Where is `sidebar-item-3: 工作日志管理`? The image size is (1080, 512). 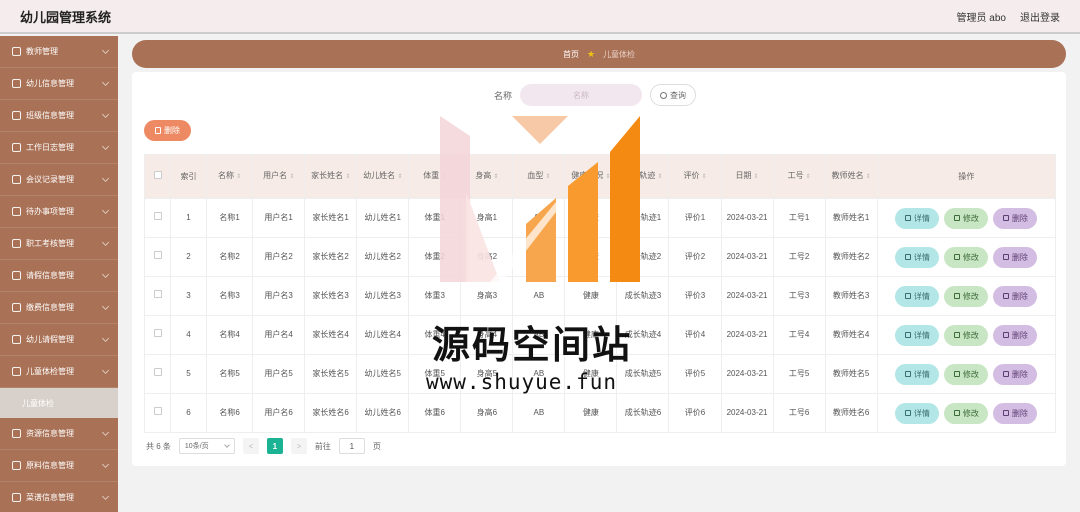 sidebar-item-3: 工作日志管理 is located at coordinates (59, 148).